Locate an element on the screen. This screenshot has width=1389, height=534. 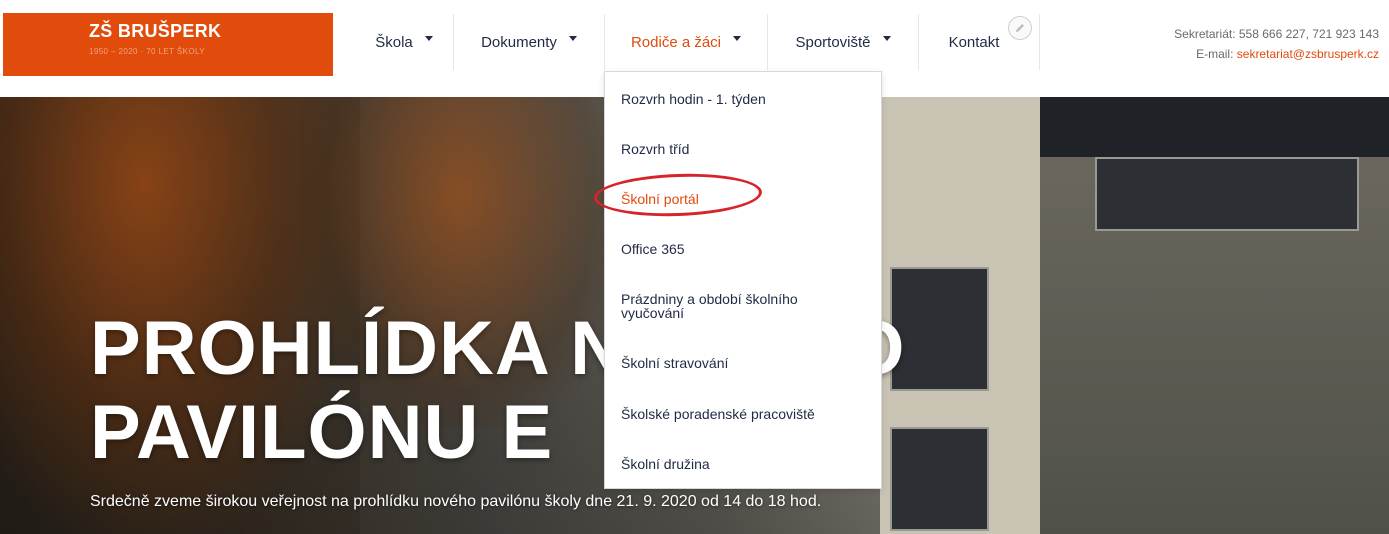
hero-photo-window is located at coordinates (1227, 194).